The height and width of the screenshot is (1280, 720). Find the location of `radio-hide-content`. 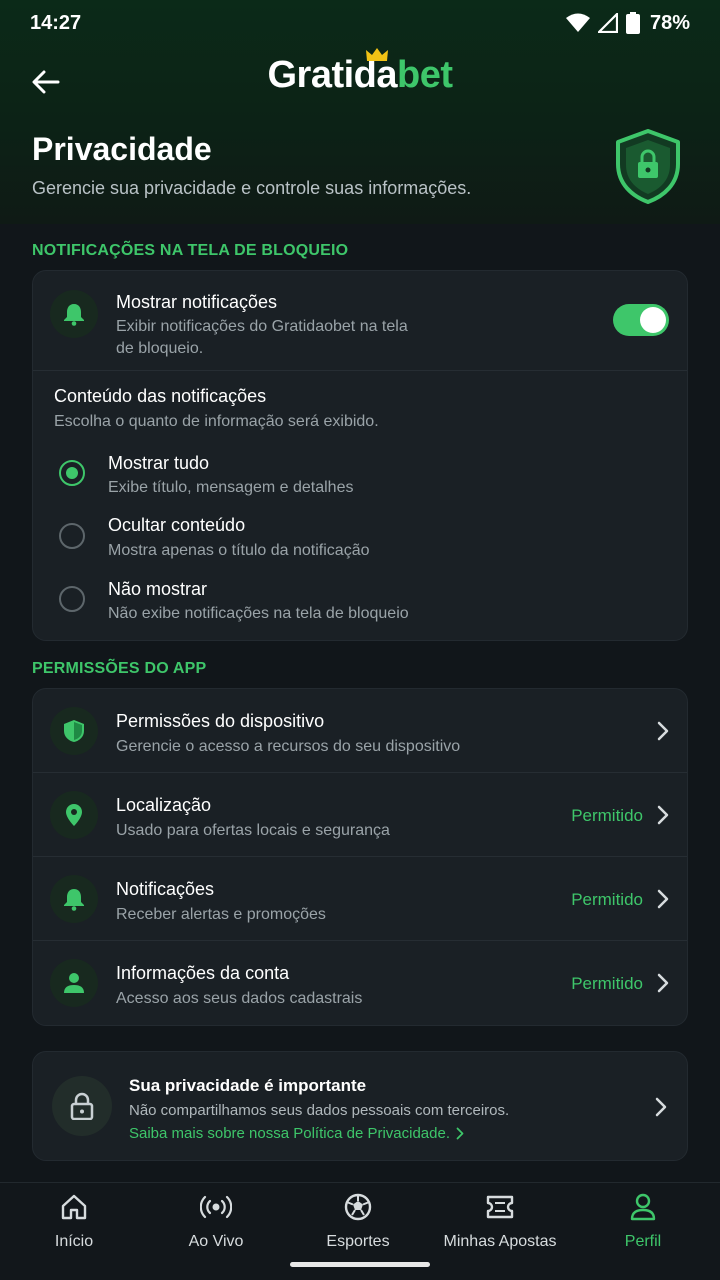

radio-hide-content is located at coordinates (72, 536).